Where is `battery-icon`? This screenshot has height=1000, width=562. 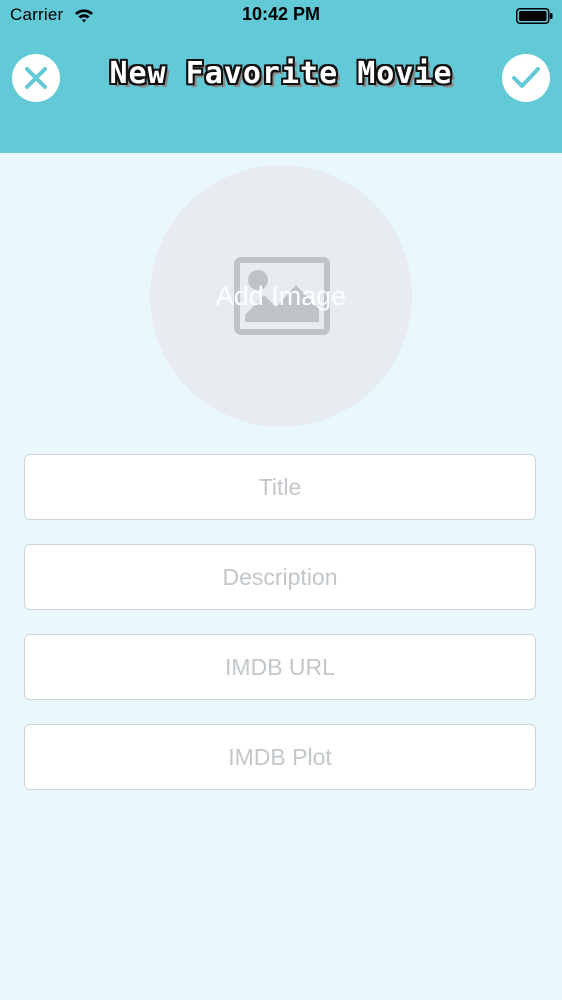 battery-icon is located at coordinates (534, 16).